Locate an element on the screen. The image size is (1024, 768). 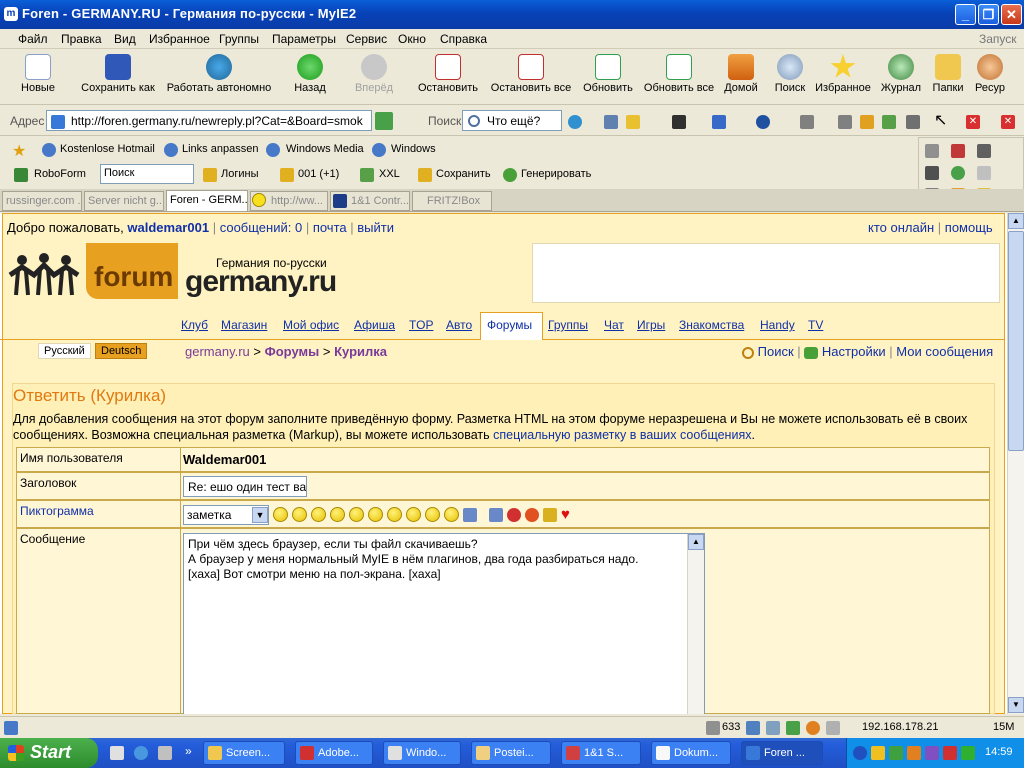
page-scrollbar: ▲ ▼ is located at coordinates (1015, 463).